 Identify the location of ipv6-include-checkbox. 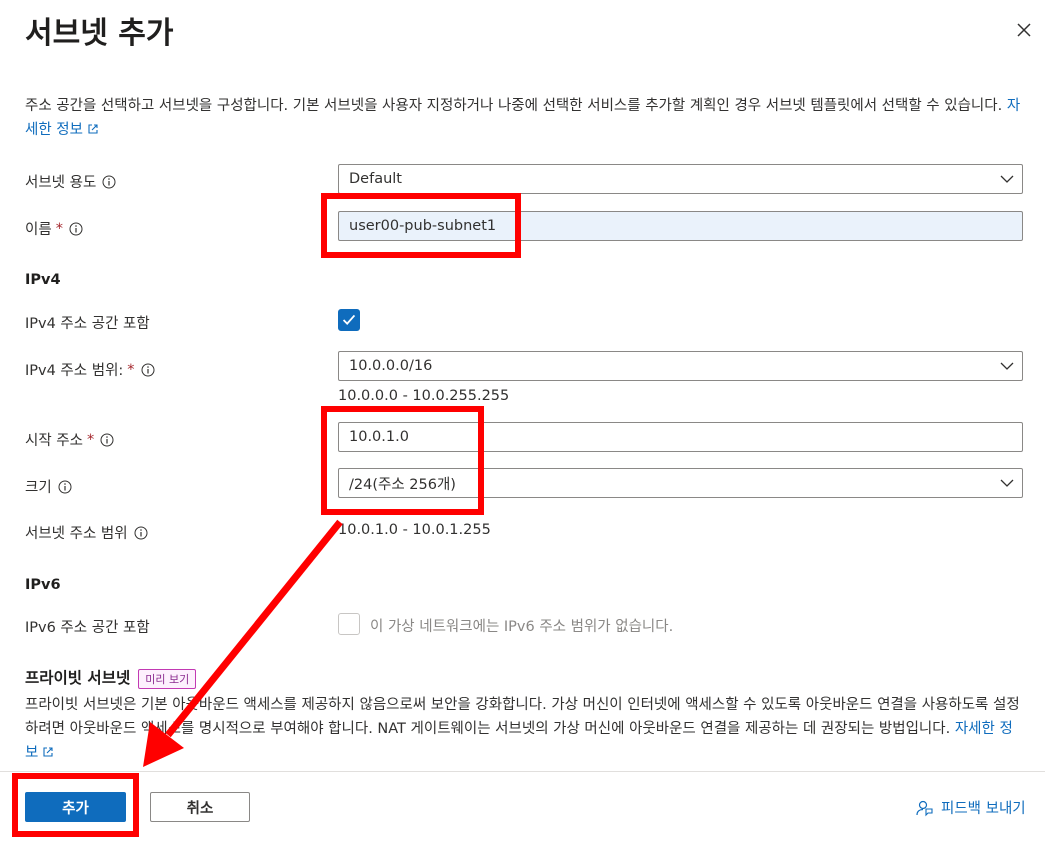
(349, 624).